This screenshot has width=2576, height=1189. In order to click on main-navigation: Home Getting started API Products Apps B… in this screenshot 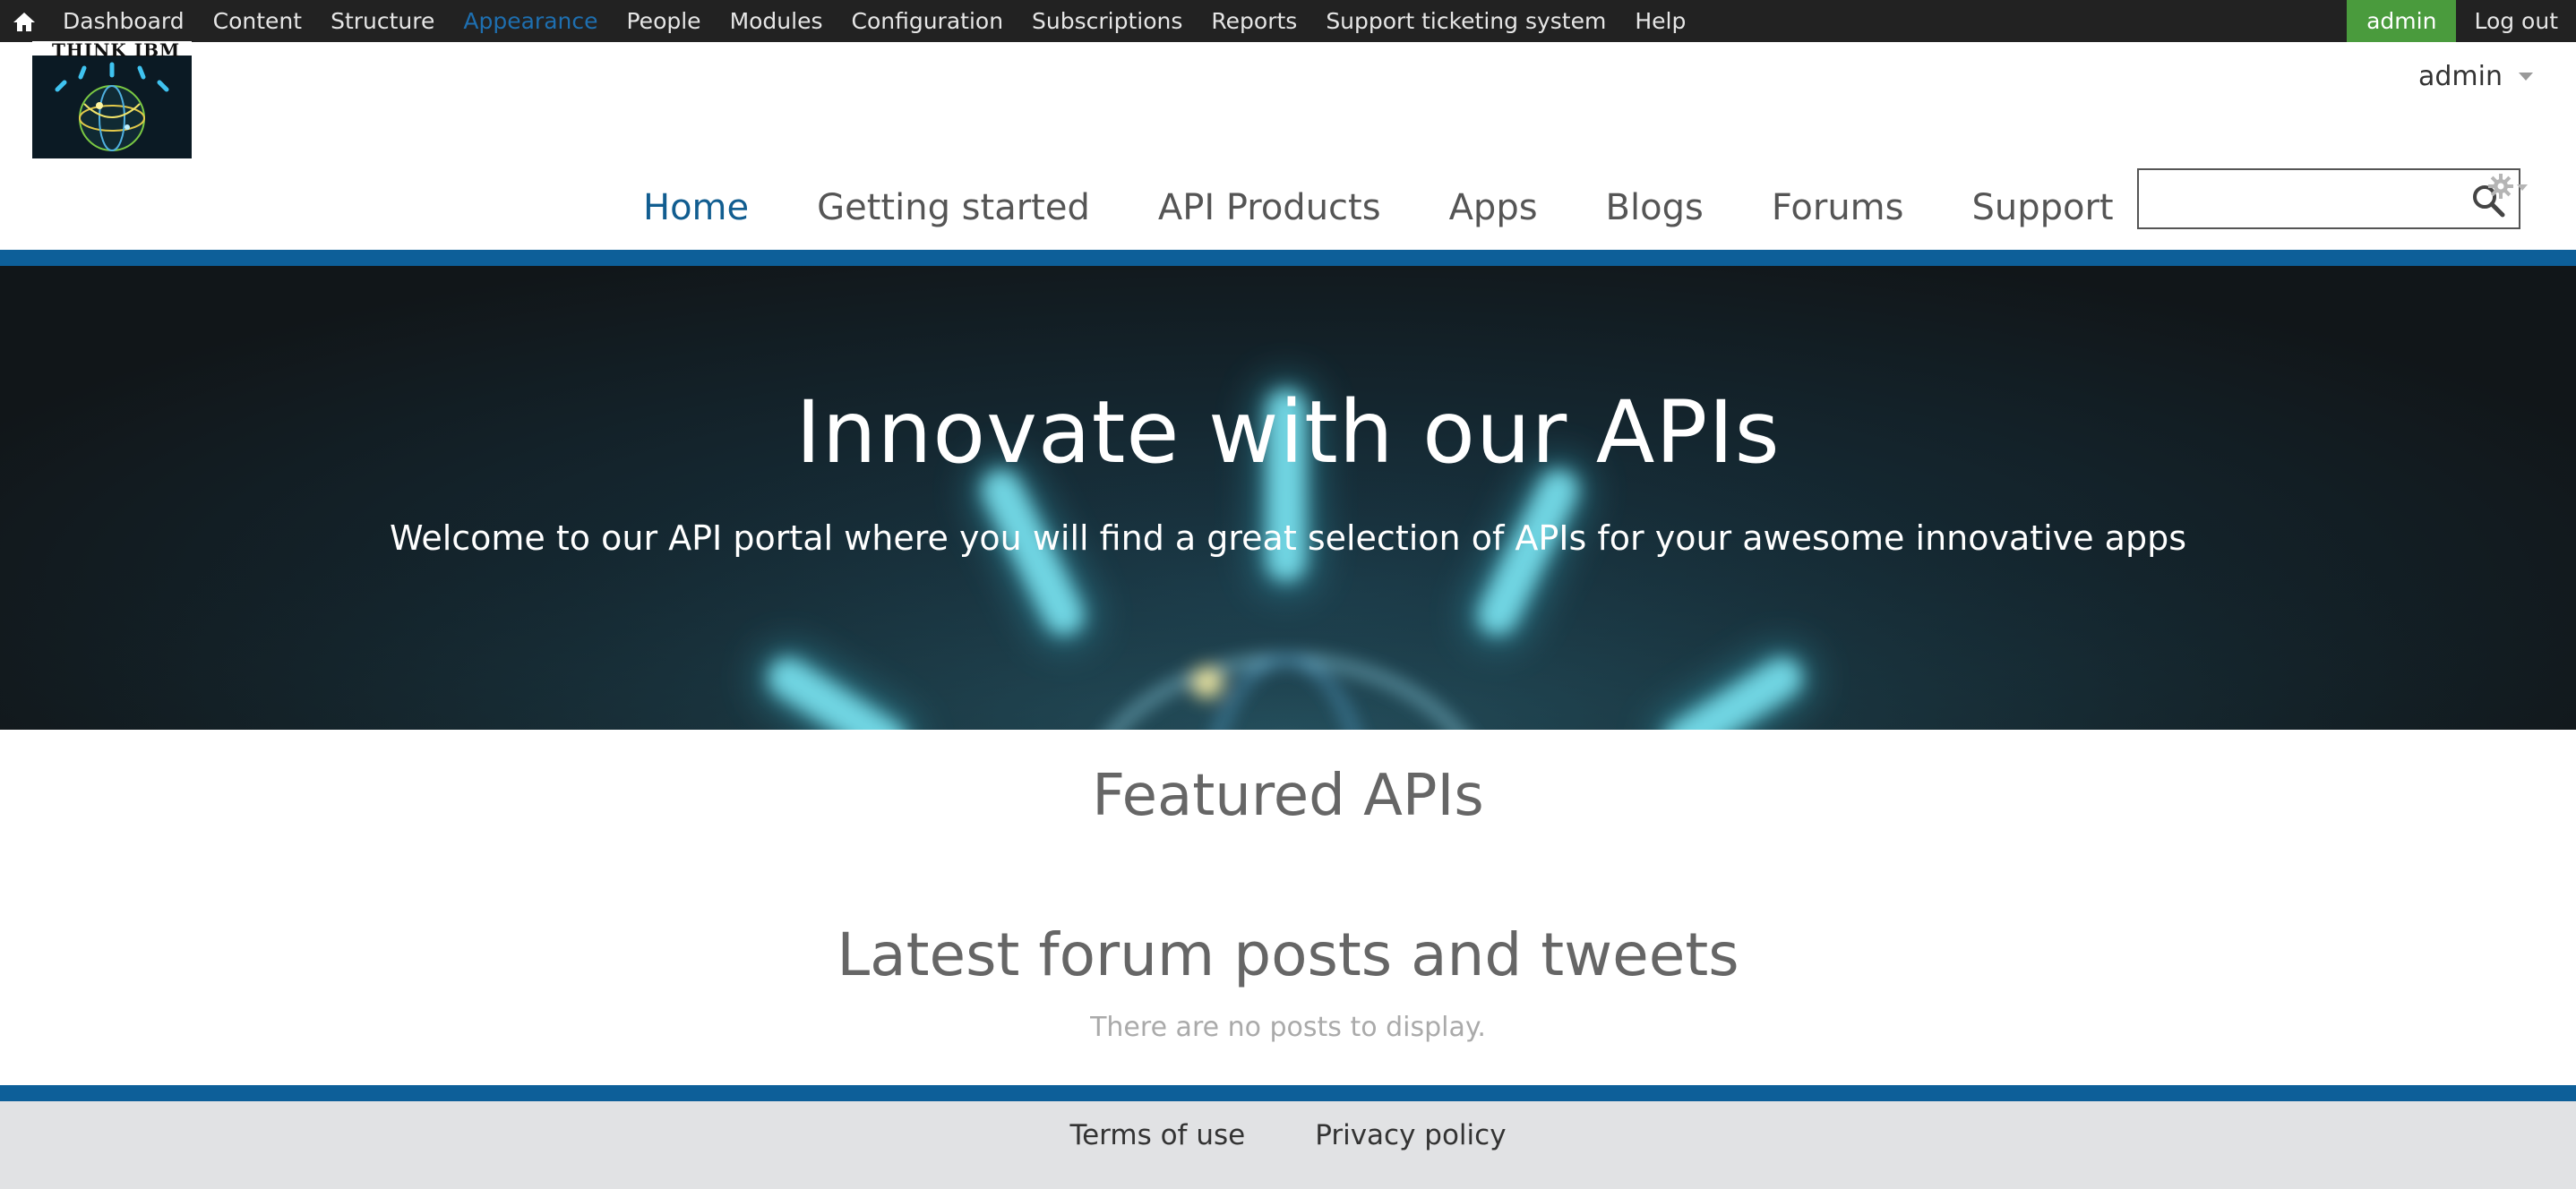, I will do `click(1378, 207)`.